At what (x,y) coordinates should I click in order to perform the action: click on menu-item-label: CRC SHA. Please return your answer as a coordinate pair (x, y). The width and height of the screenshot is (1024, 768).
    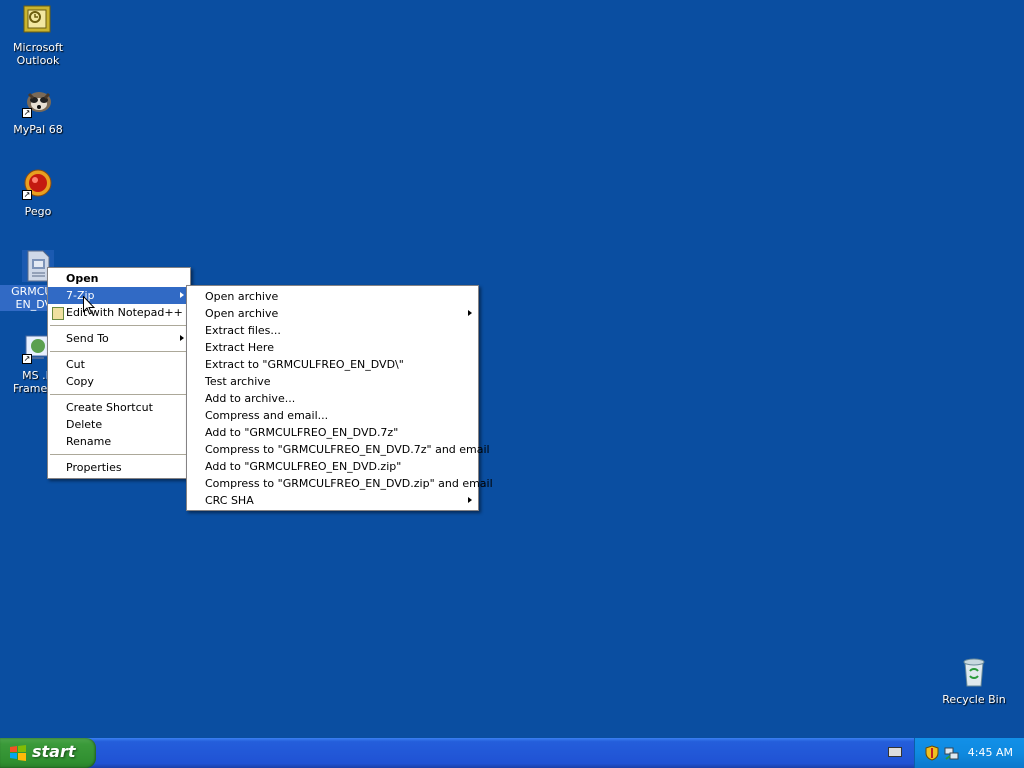
    Looking at the image, I should click on (229, 500).